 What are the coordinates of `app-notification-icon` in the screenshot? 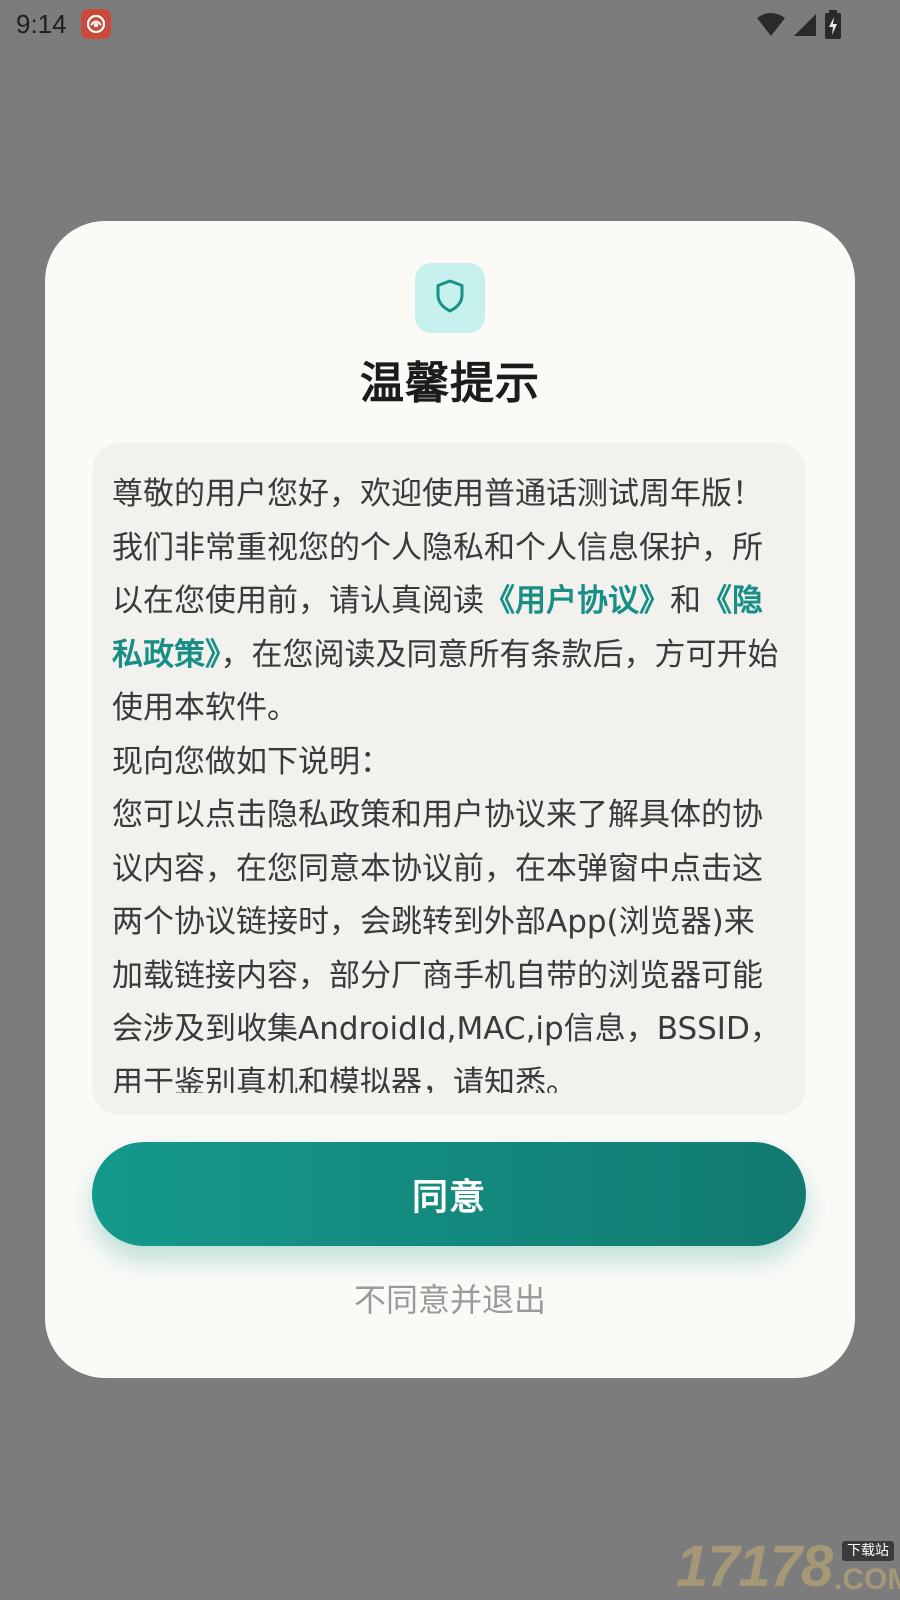 It's located at (96, 24).